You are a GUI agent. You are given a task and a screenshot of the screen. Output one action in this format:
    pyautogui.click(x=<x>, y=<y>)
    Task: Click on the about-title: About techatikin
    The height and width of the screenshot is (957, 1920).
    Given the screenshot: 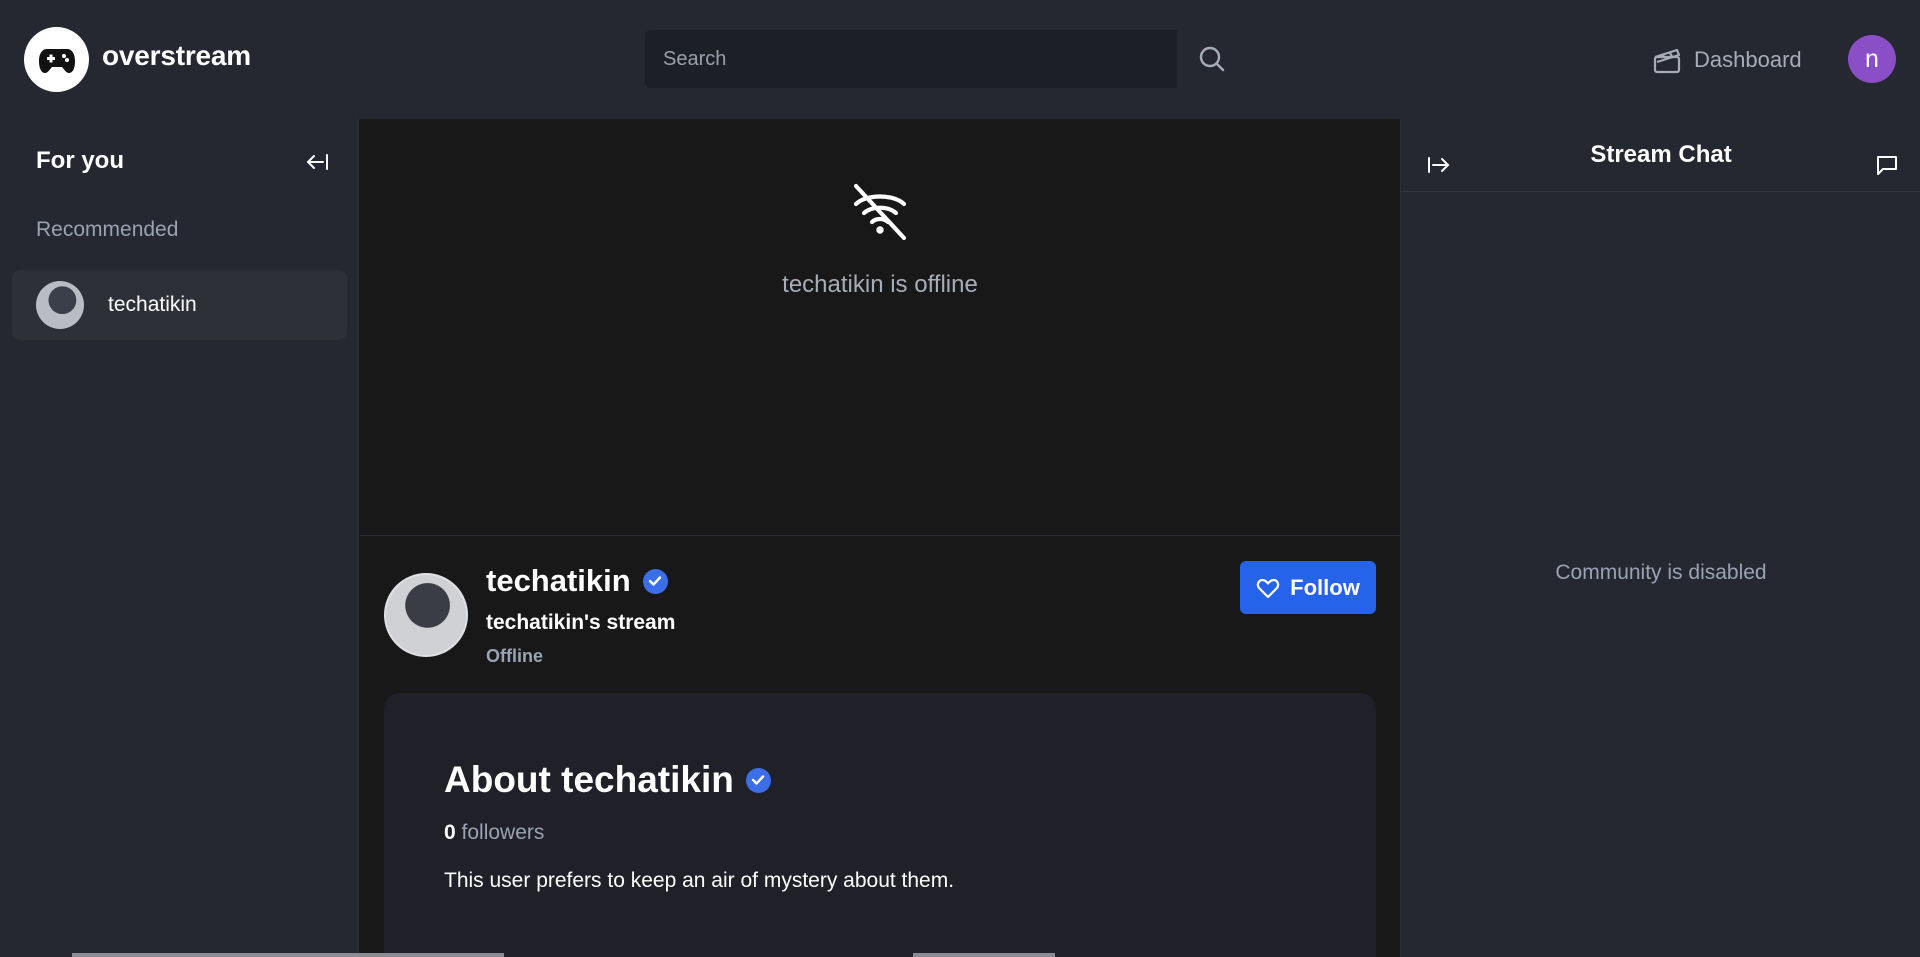 What is the action you would take?
    pyautogui.click(x=589, y=779)
    